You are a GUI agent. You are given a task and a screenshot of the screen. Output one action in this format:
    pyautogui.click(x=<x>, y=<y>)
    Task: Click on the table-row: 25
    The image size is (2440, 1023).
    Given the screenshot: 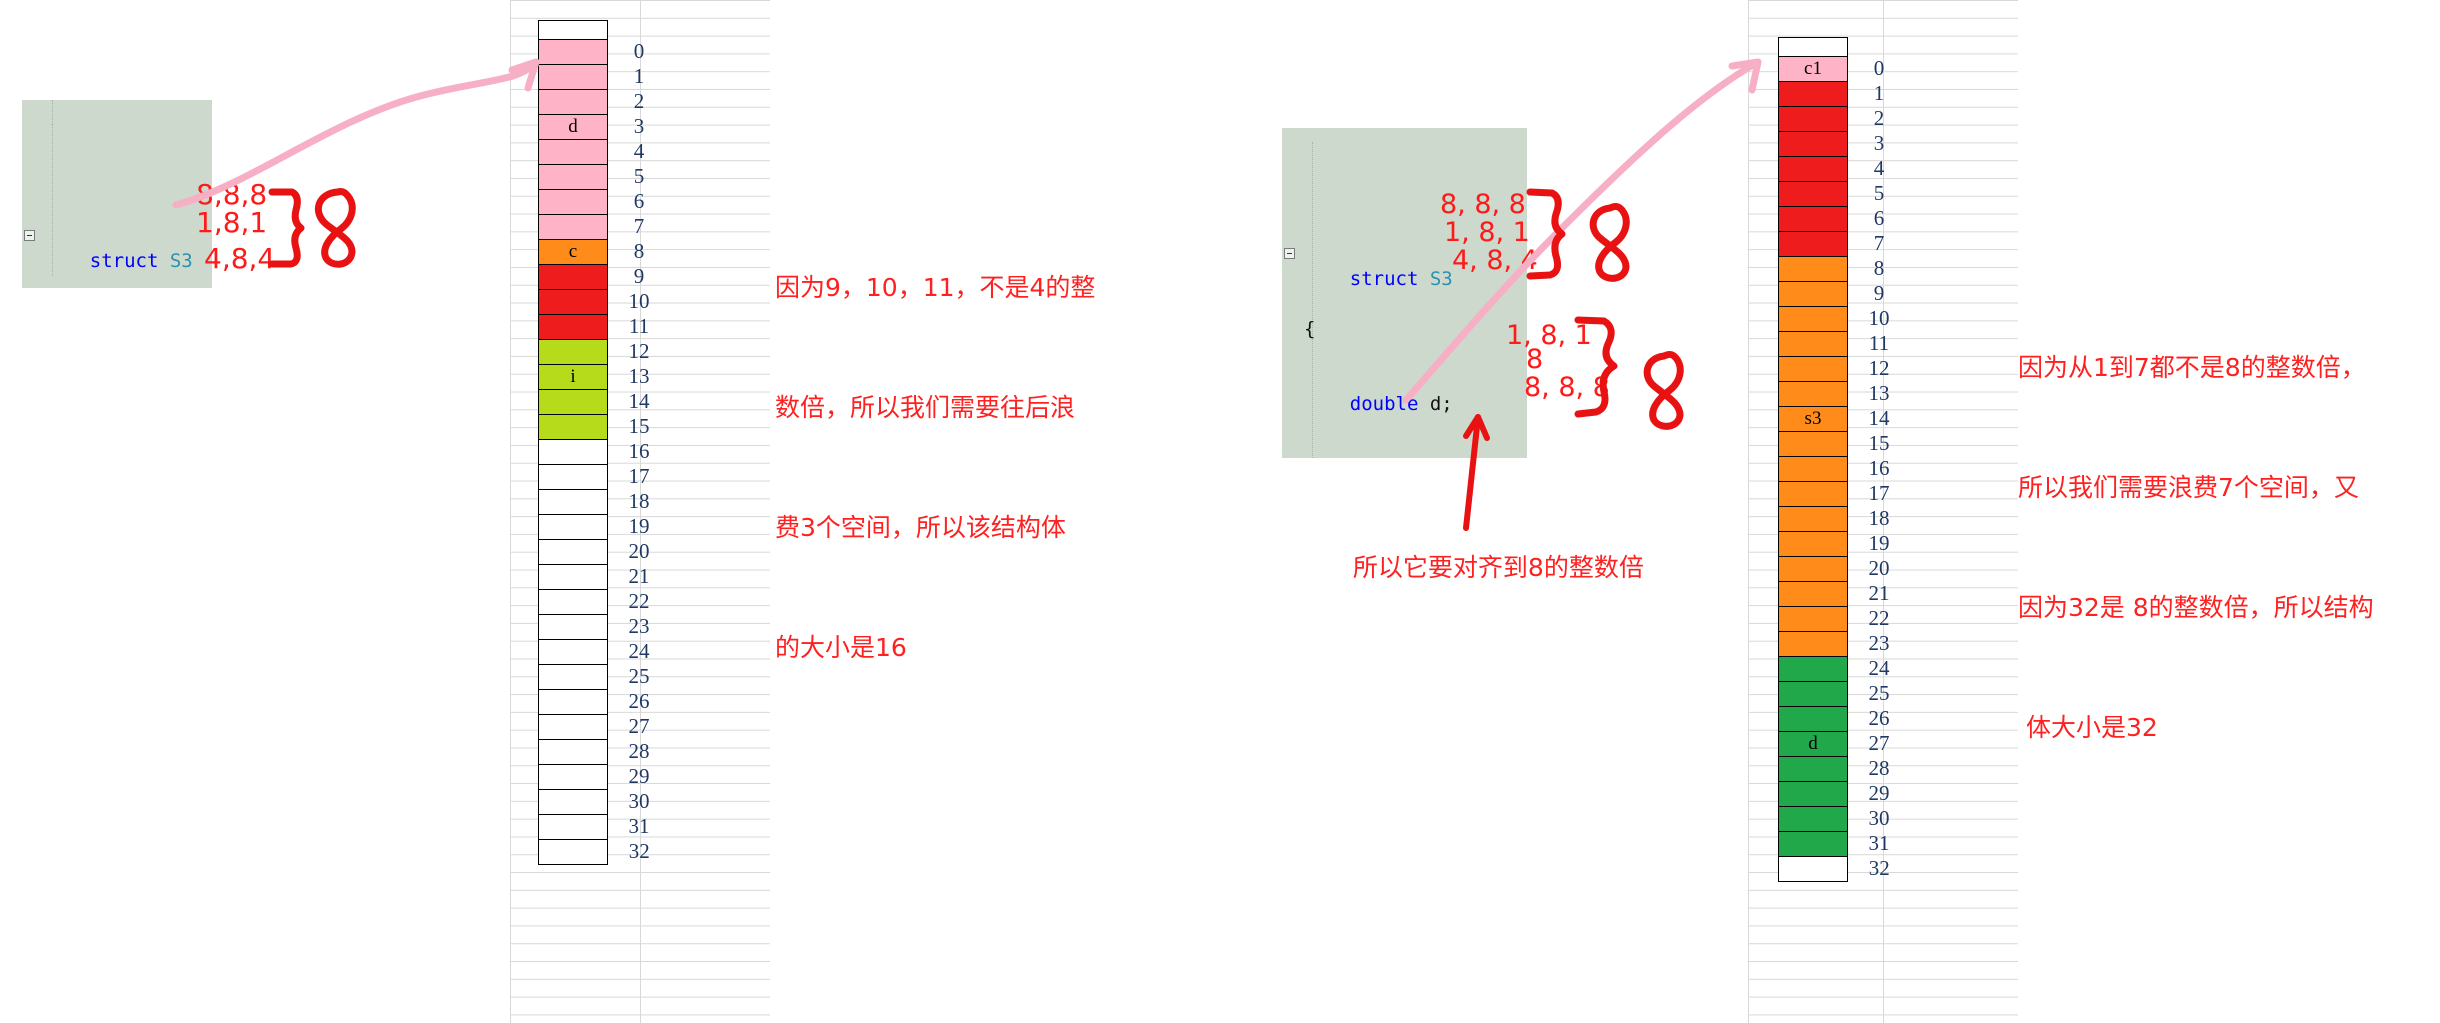 What is the action you would take?
    pyautogui.click(x=604, y=676)
    